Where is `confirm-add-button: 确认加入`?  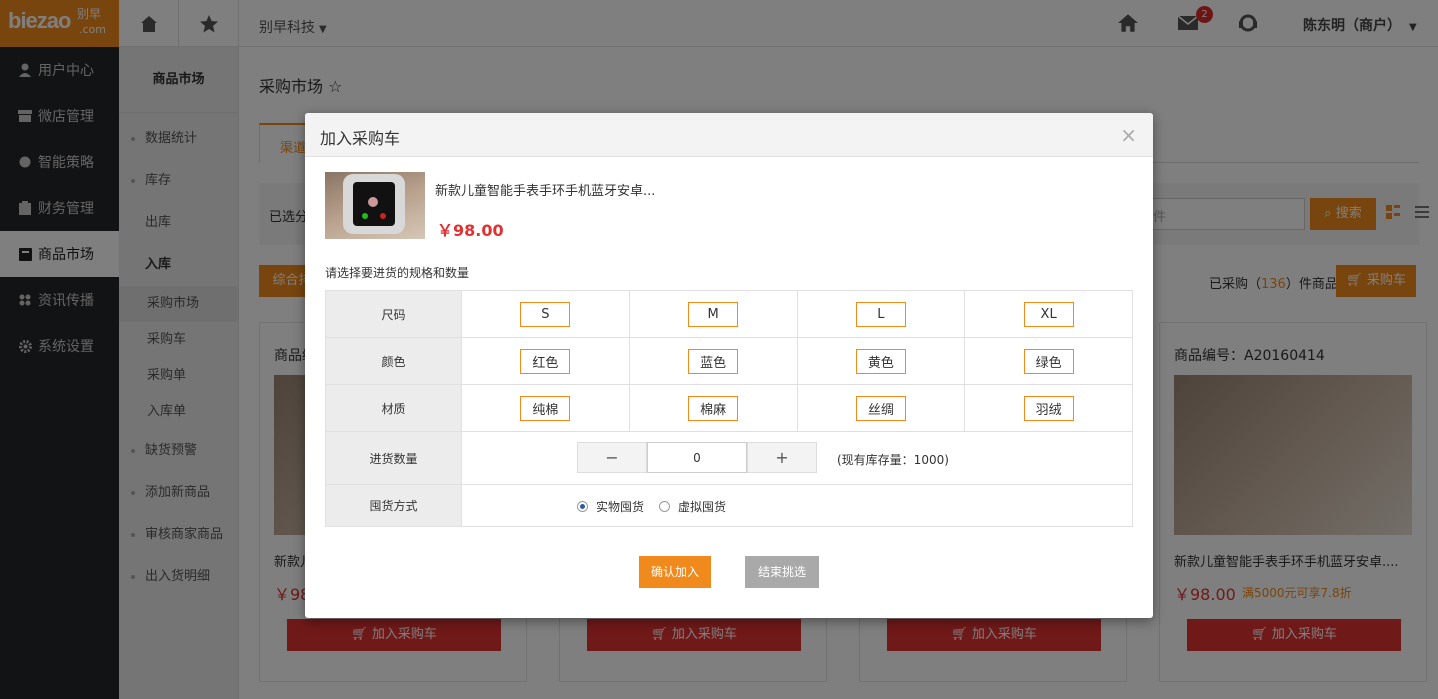
confirm-add-button: 确认加入 is located at coordinates (675, 572).